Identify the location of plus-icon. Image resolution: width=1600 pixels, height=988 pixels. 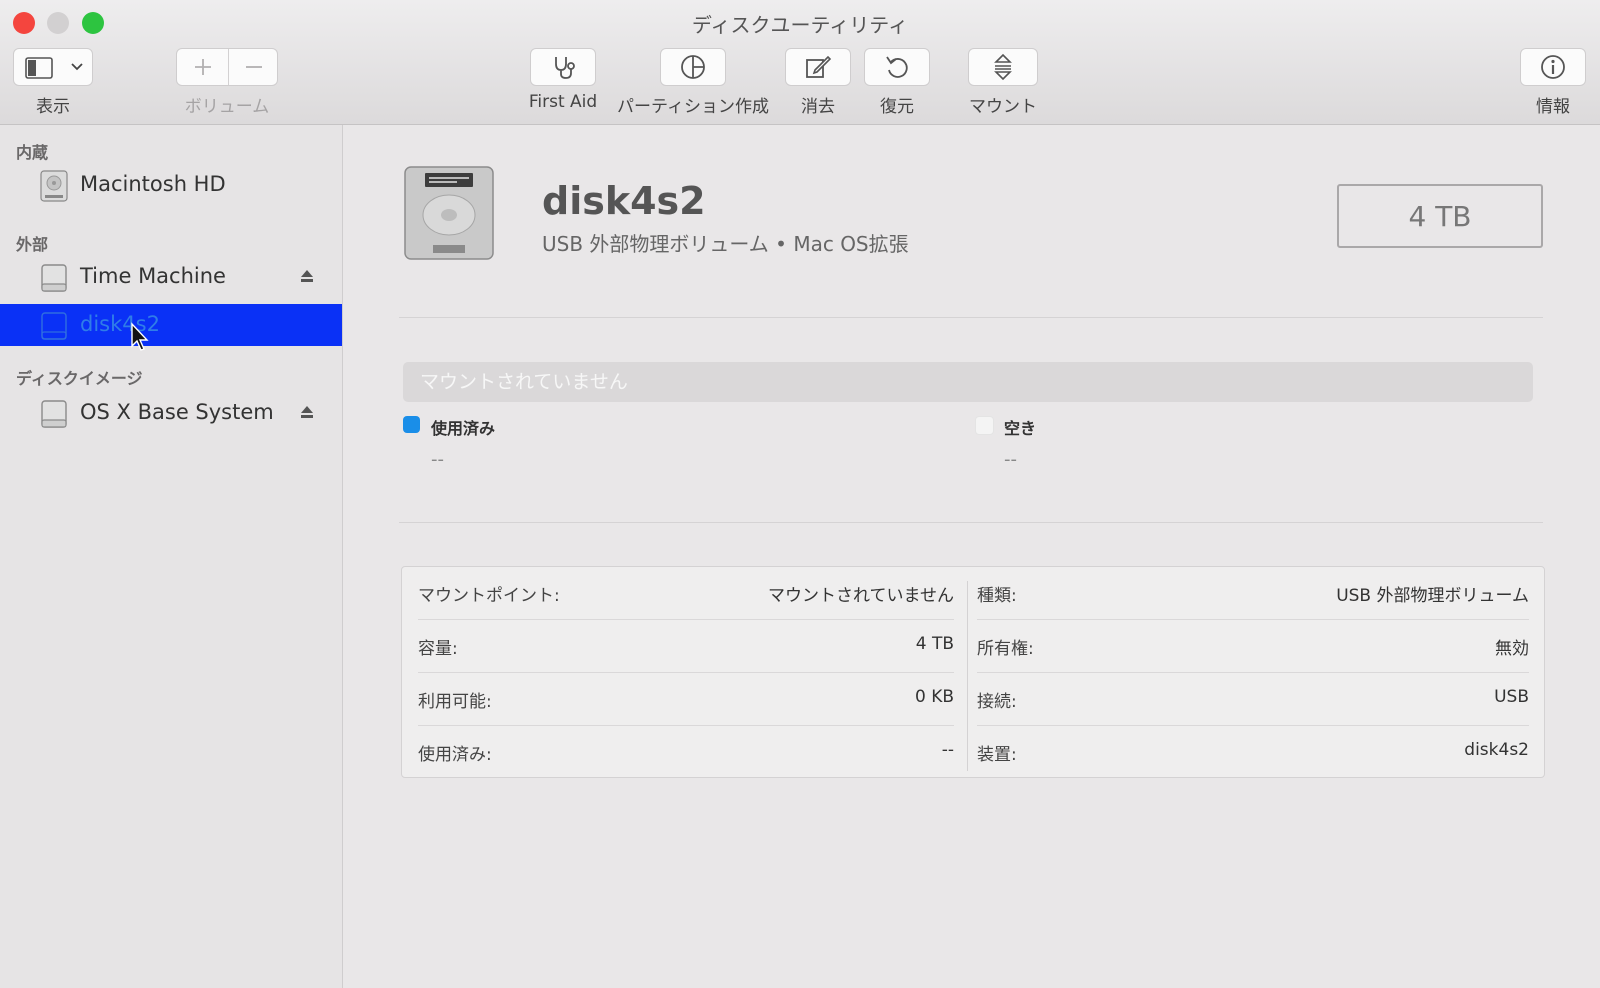
(202, 67).